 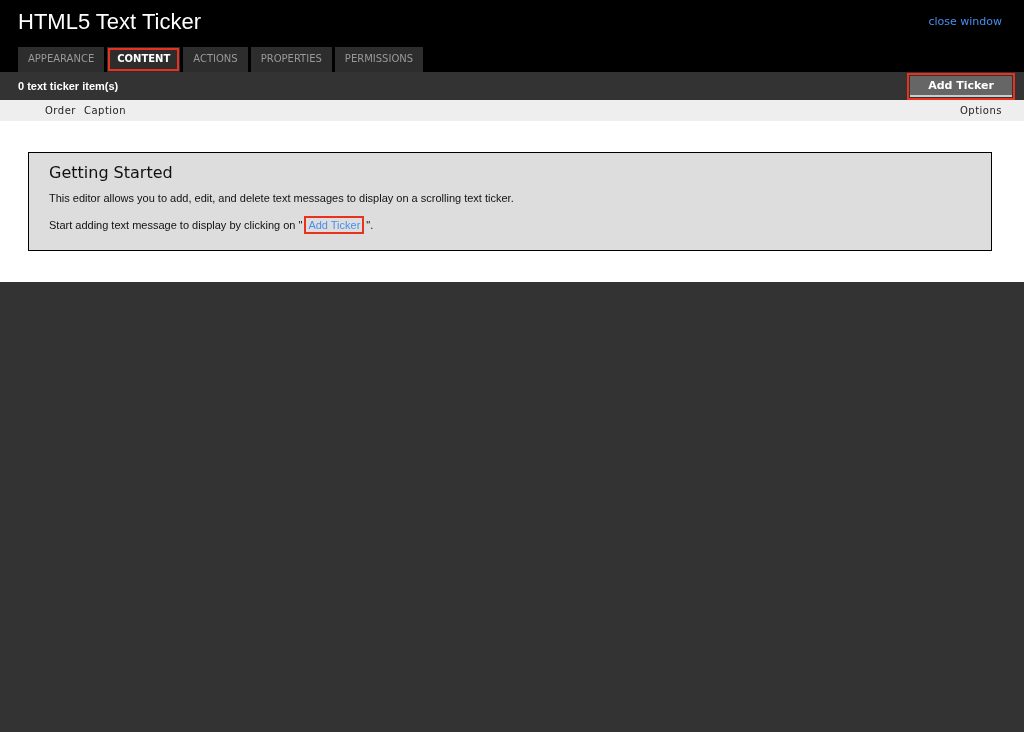 I want to click on tab: ACTIONS, so click(x=215, y=59).